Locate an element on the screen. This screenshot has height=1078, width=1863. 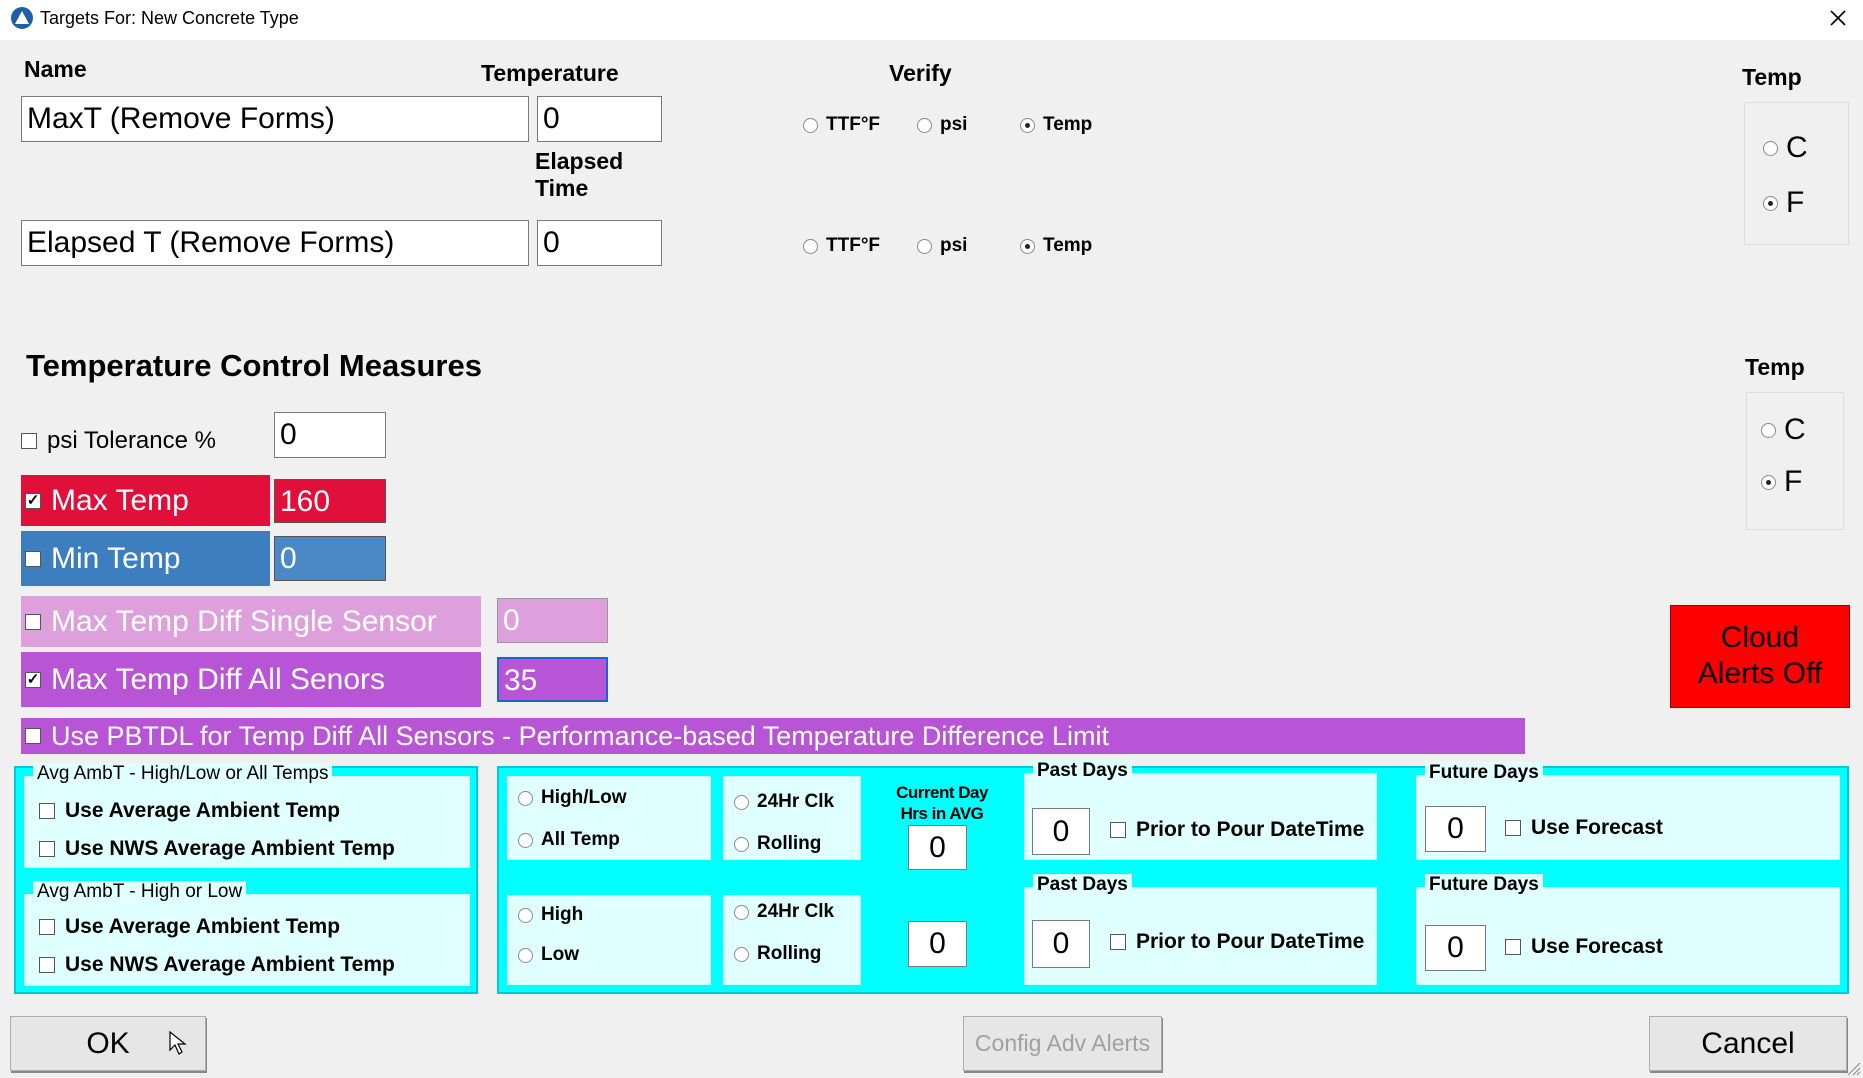
low-radio: Low is located at coordinates (548, 955).